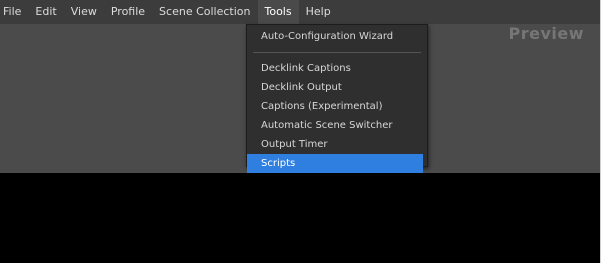 The image size is (607, 266). Describe the element at coordinates (335, 125) in the screenshot. I see `menu-item-automatic-scene-switcher: Automatic Scene Switcher` at that location.